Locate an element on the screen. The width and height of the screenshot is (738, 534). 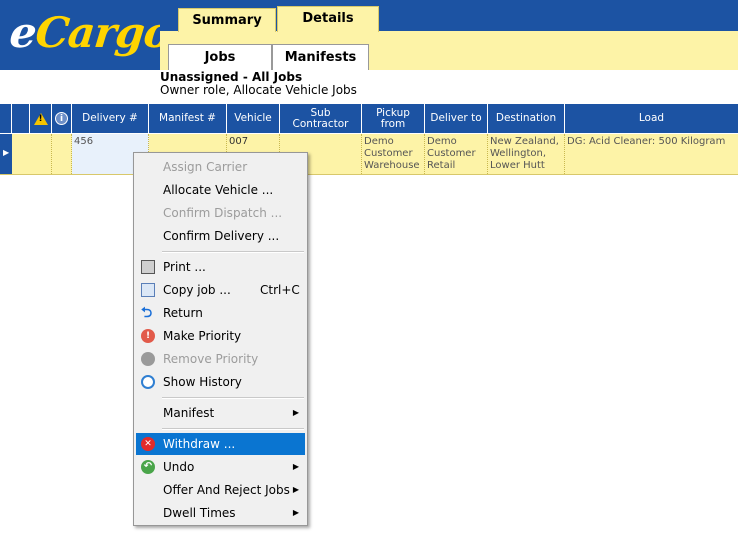
col-vehicle: Vehicle is located at coordinates (253, 118).